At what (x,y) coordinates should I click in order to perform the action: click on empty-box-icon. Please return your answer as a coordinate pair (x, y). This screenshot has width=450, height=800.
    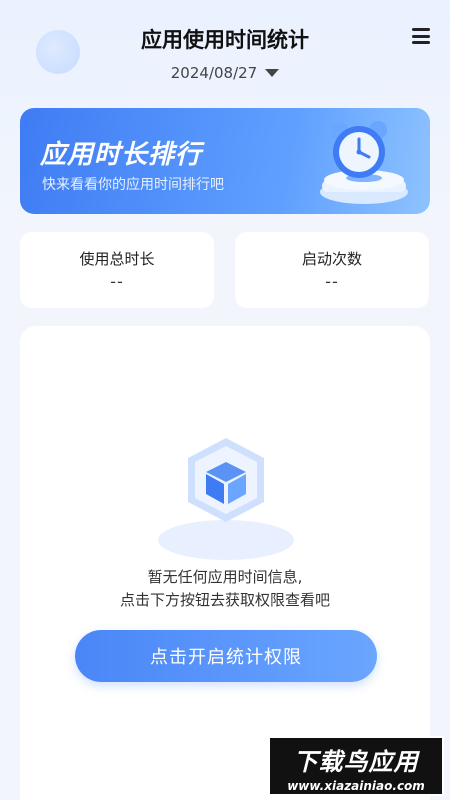
    Looking at the image, I should click on (226, 499).